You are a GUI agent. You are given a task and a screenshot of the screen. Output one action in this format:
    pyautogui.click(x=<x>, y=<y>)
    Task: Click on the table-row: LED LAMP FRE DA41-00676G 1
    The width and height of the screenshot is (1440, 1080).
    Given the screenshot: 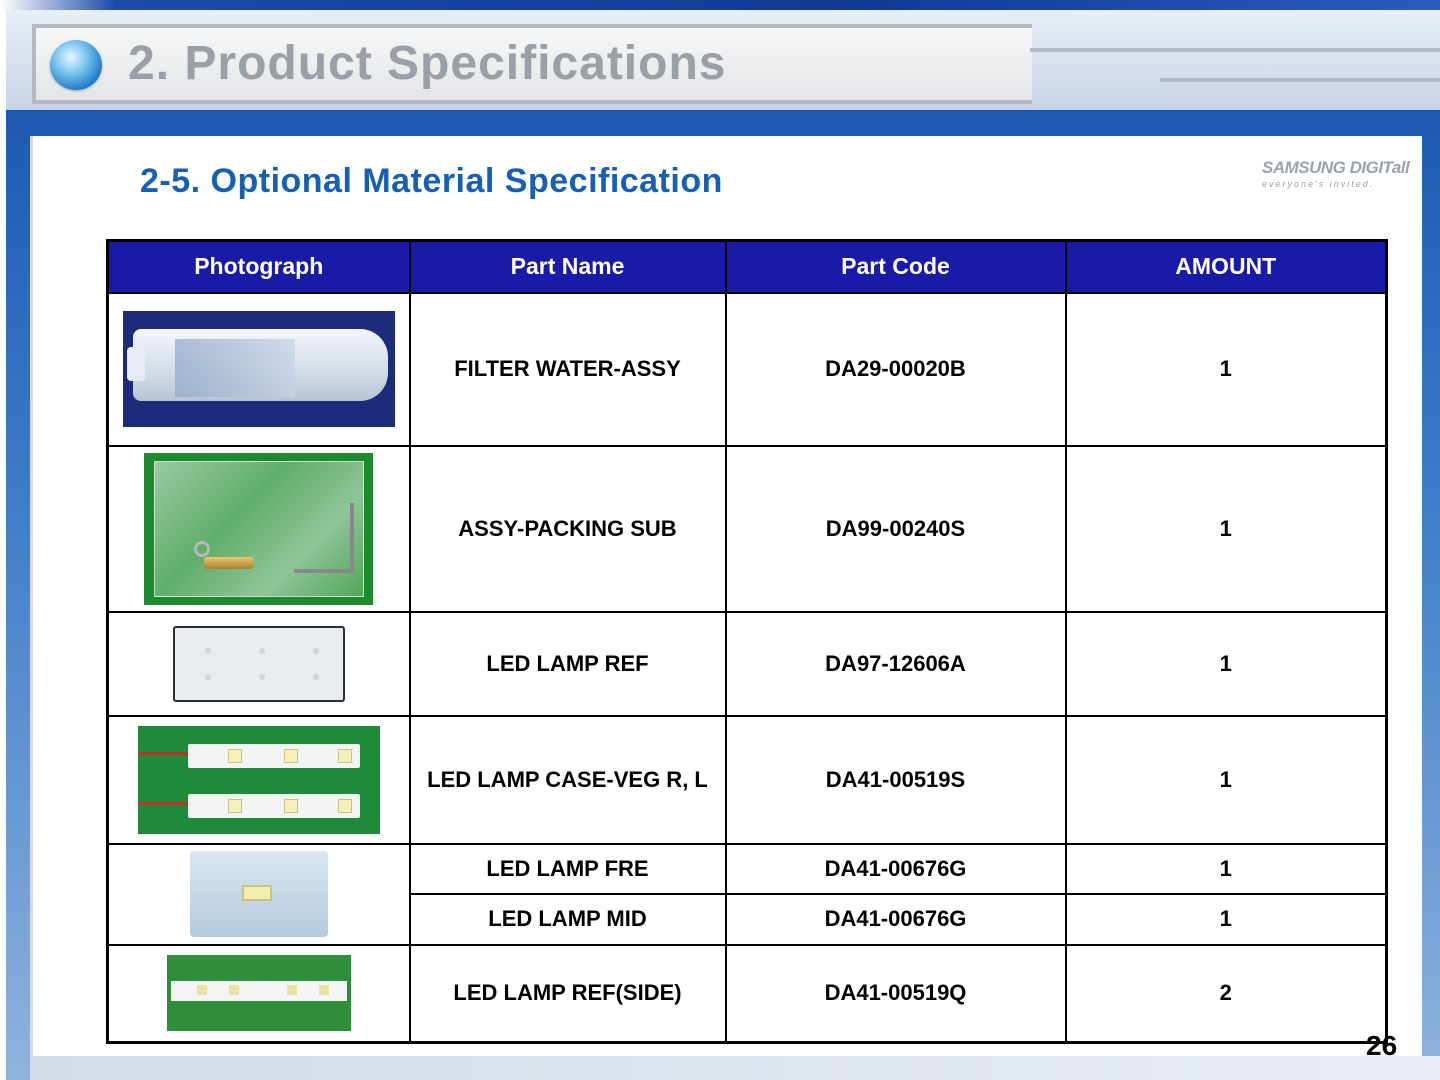 What is the action you would take?
    pyautogui.click(x=747, y=894)
    